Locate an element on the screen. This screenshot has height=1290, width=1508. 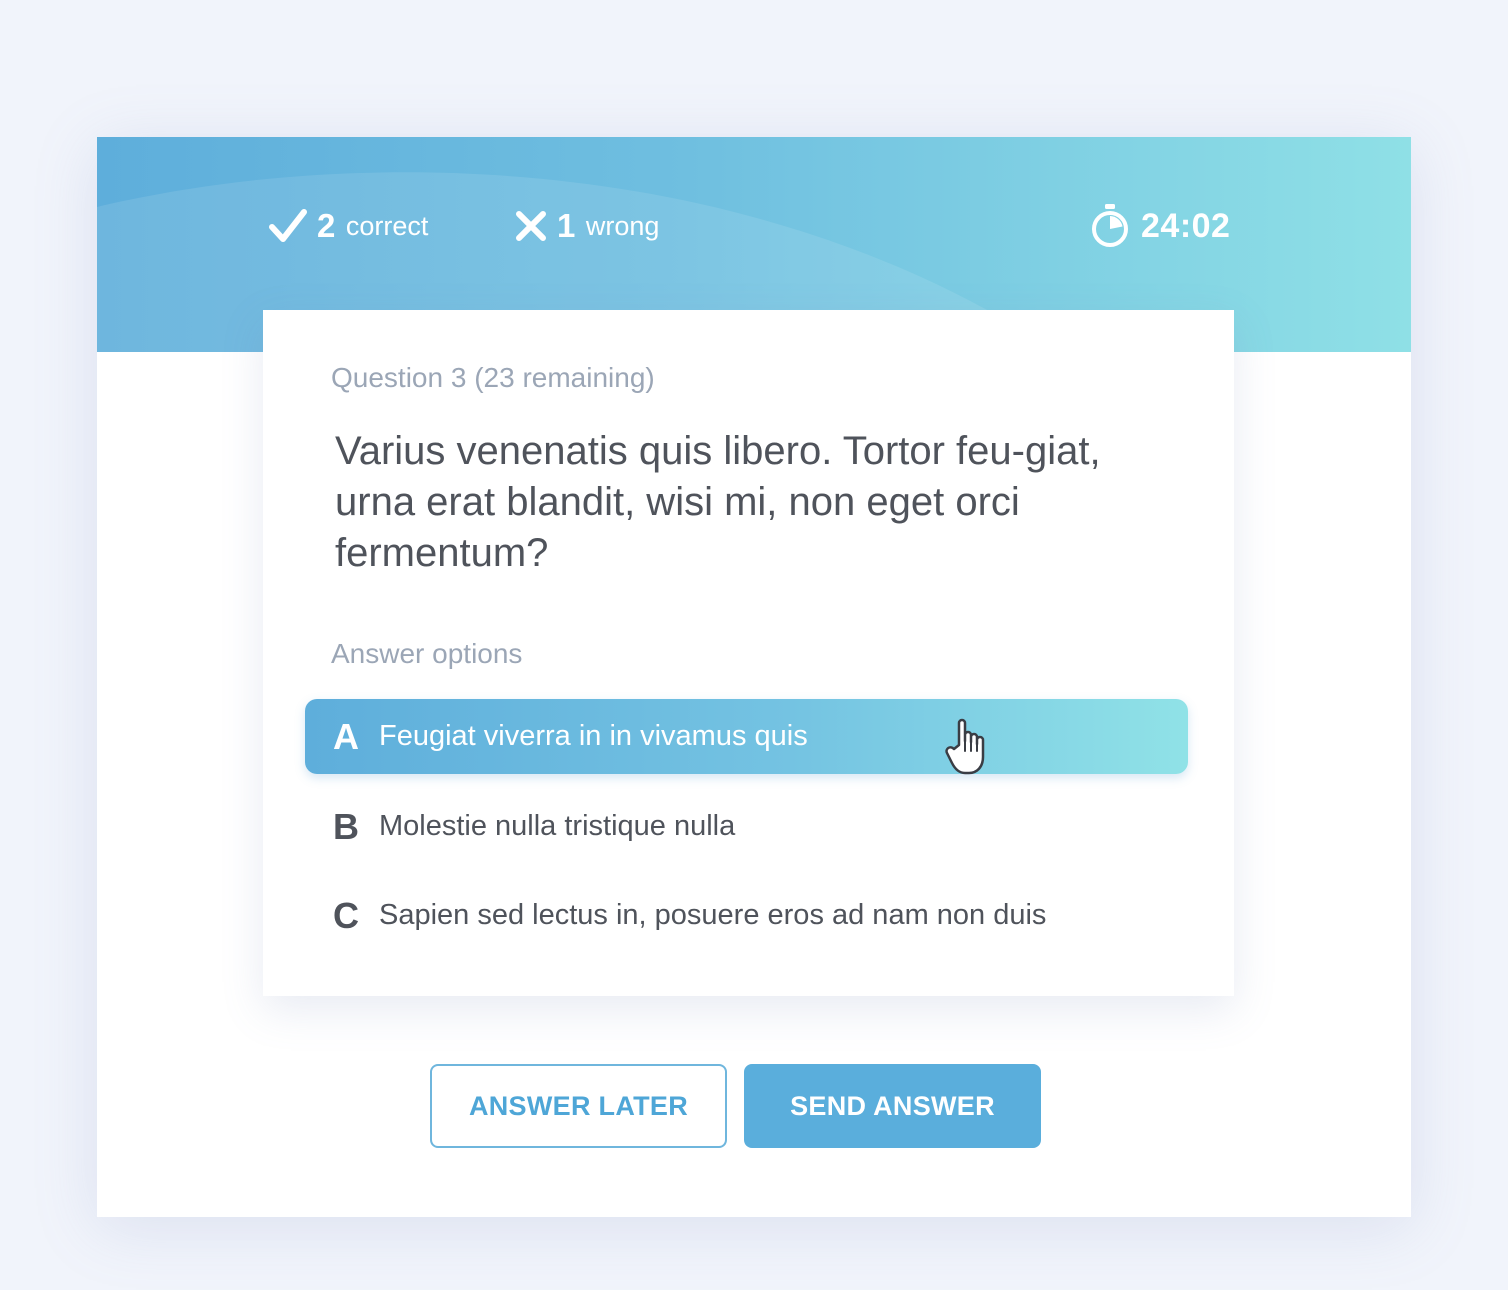
cross-icon is located at coordinates (531, 226).